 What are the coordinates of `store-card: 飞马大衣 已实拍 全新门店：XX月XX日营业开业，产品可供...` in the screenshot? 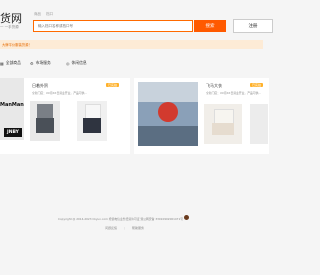 It's located at (201, 116).